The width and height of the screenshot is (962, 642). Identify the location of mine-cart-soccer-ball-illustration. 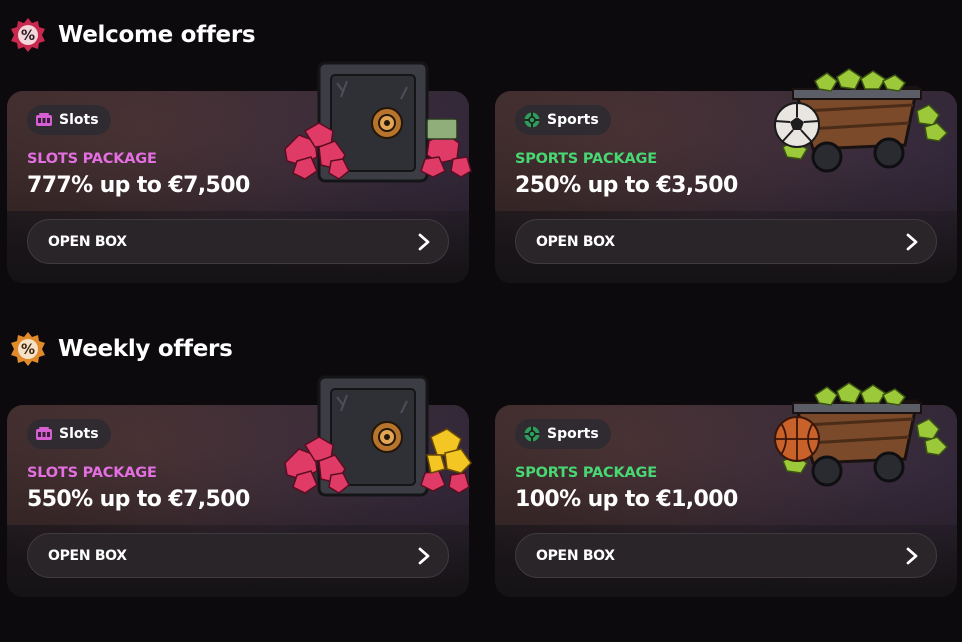
(861, 120).